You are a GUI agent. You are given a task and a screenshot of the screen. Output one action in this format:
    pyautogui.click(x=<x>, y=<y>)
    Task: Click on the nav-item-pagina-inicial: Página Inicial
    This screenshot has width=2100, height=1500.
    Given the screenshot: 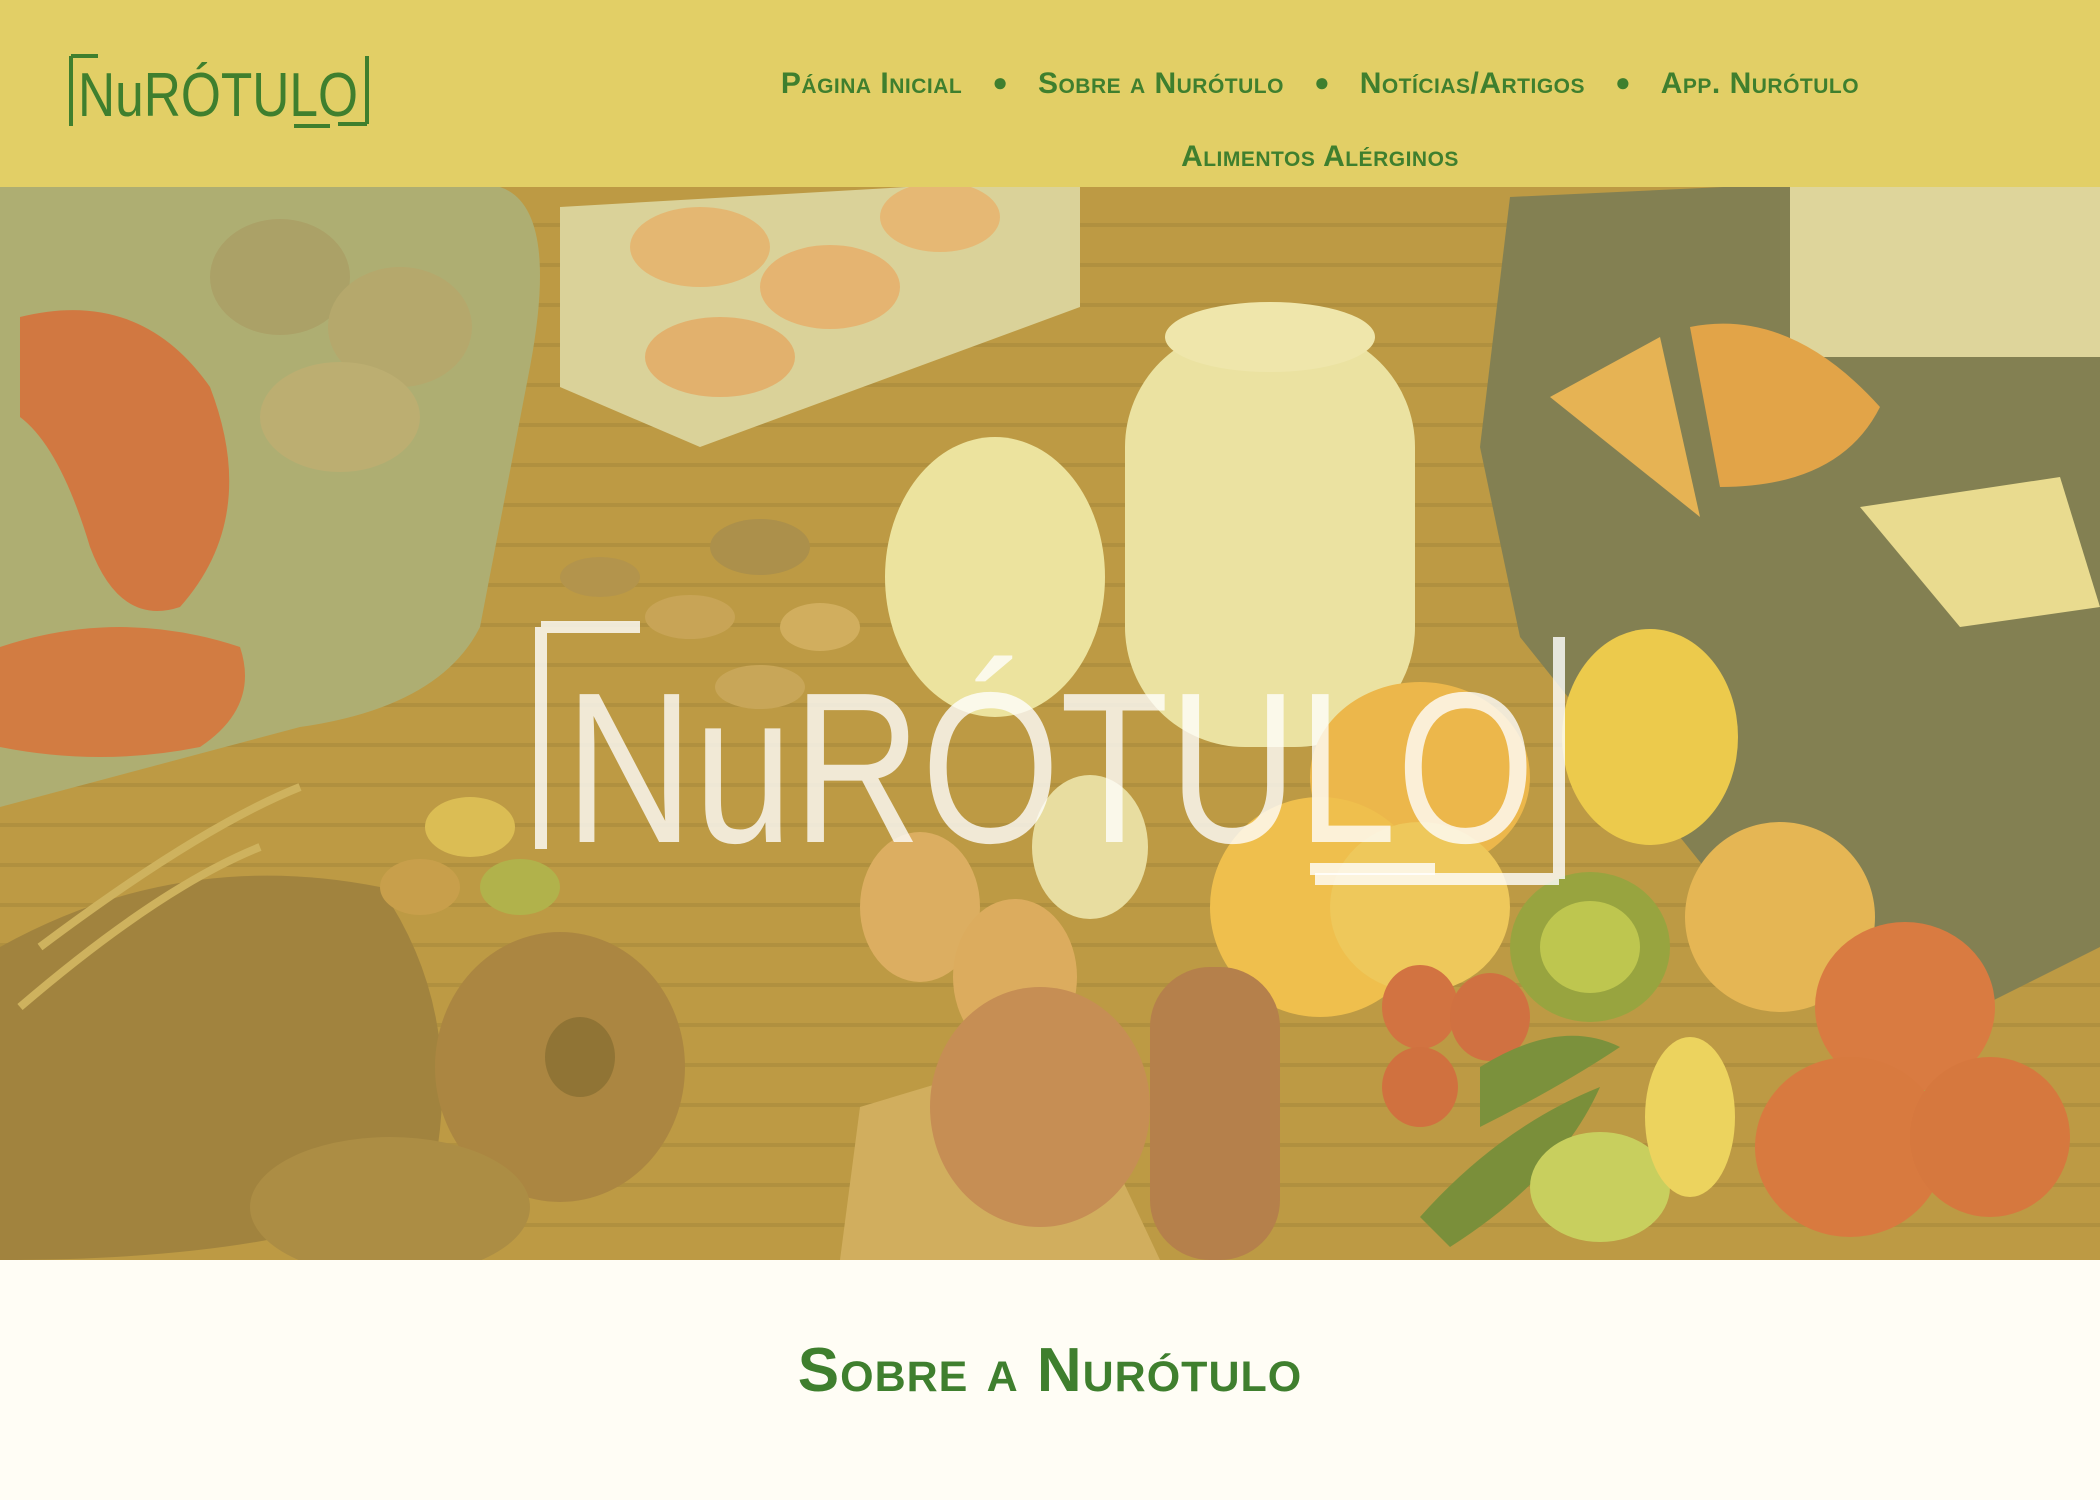 What is the action you would take?
    pyautogui.click(x=871, y=84)
    